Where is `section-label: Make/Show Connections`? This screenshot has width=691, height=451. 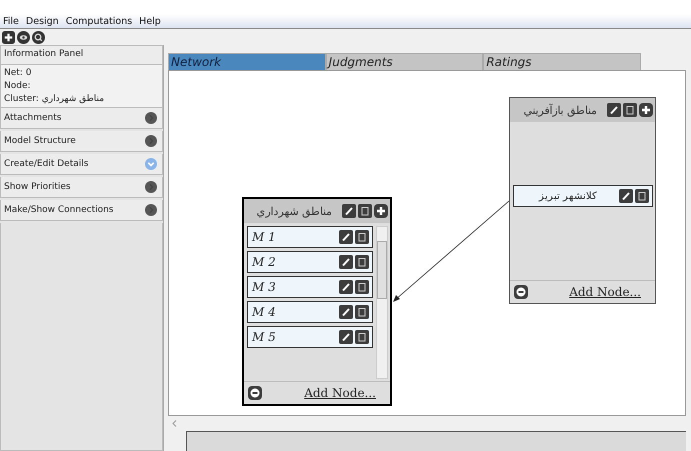
section-label: Make/Show Connections is located at coordinates (59, 210).